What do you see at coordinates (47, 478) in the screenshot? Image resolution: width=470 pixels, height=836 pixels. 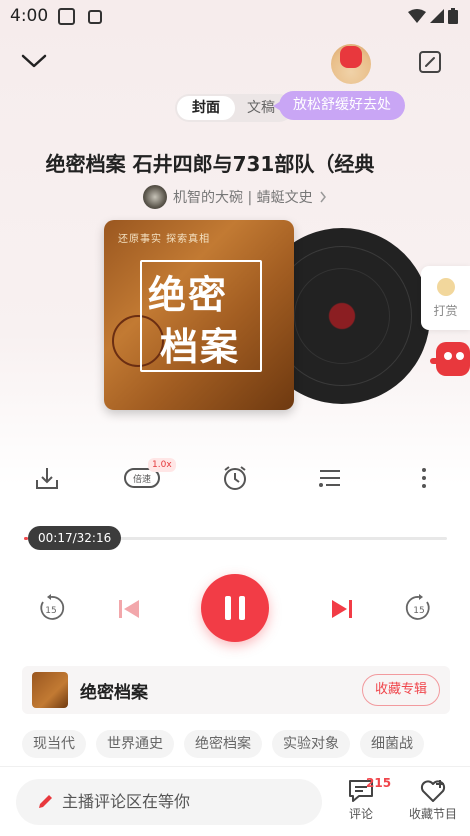 I see `download-icon` at bounding box center [47, 478].